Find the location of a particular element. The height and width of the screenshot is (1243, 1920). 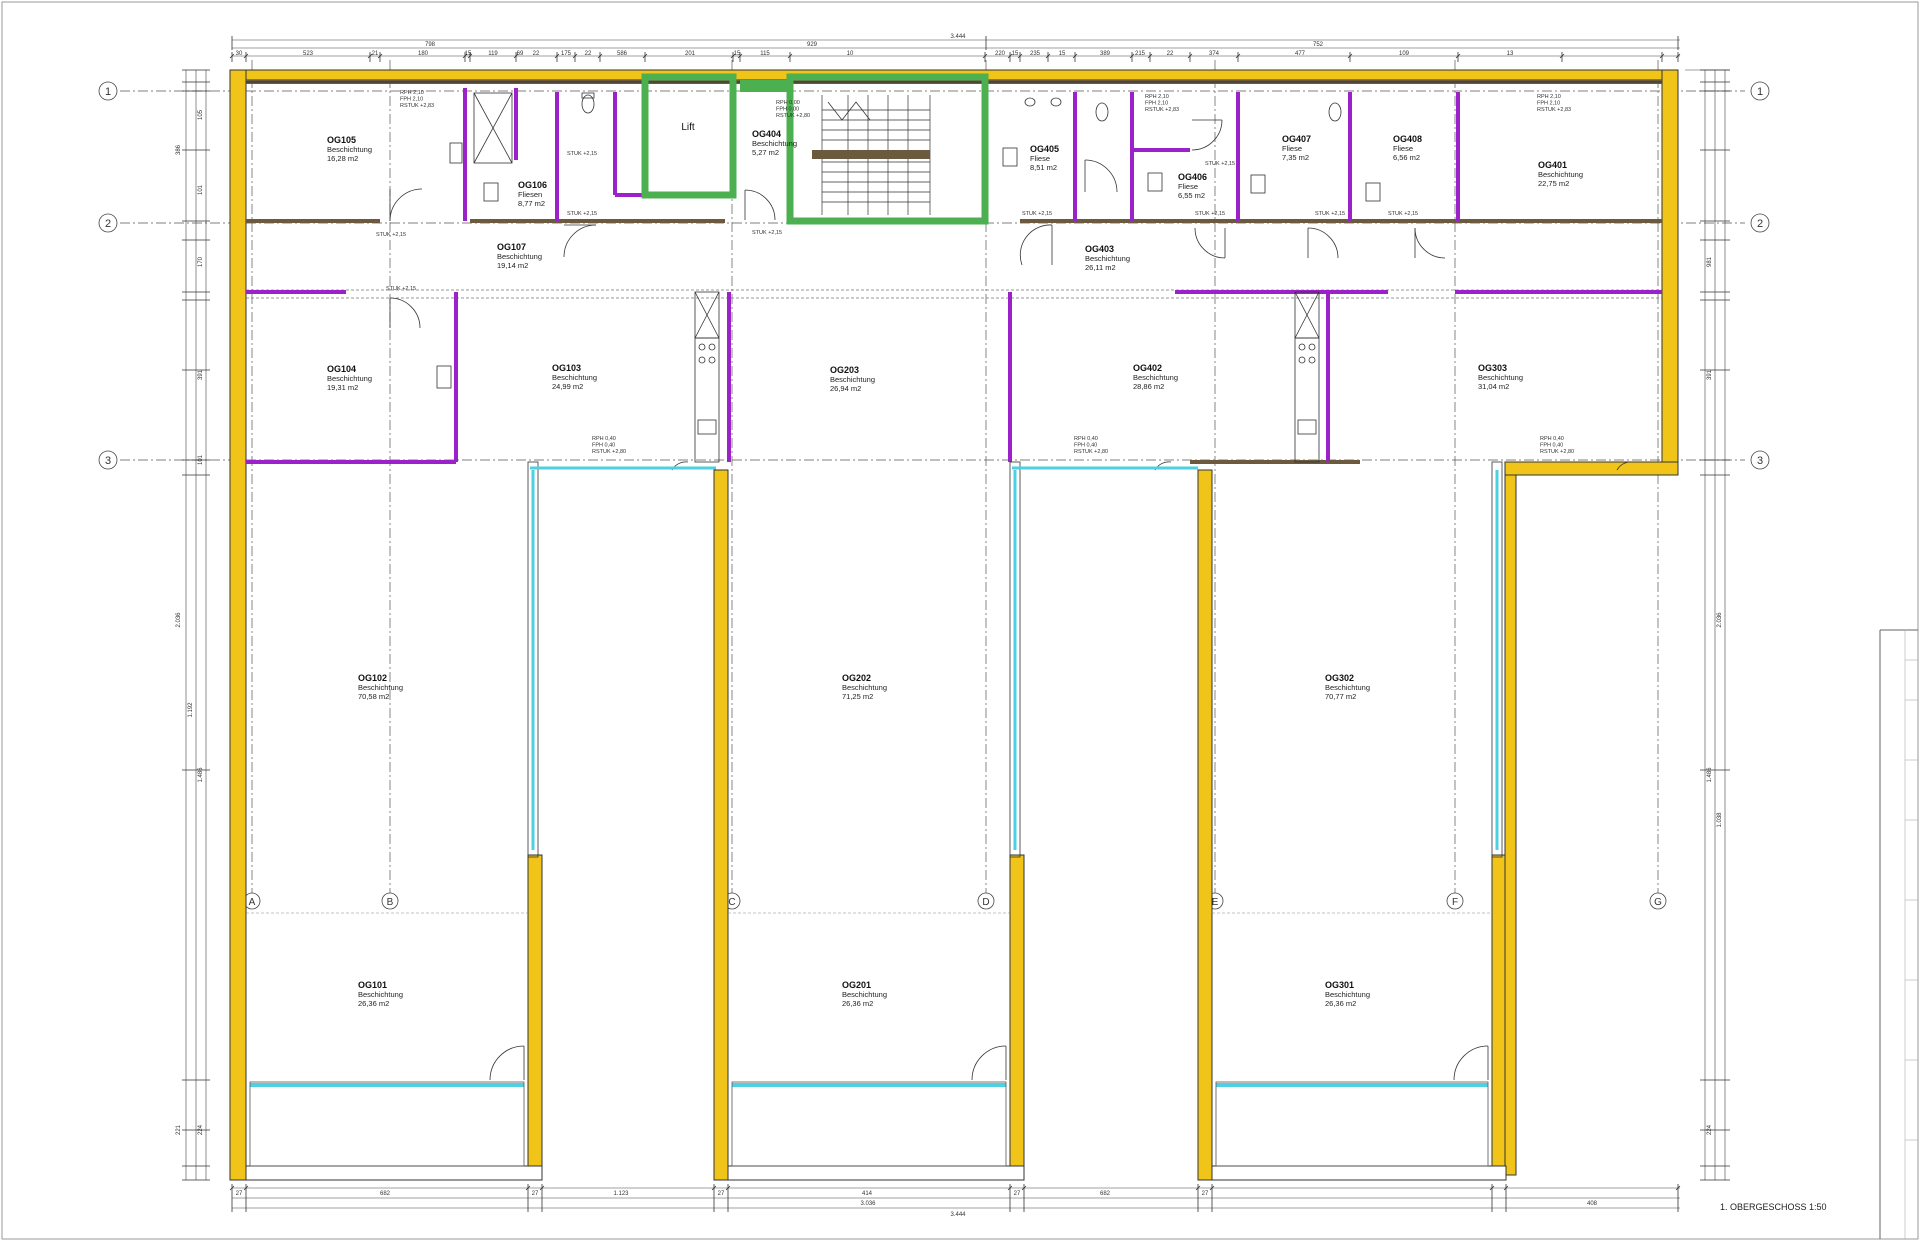

room-label-og401: OG401Beschichtung22,75 m2 is located at coordinates (1560, 174).